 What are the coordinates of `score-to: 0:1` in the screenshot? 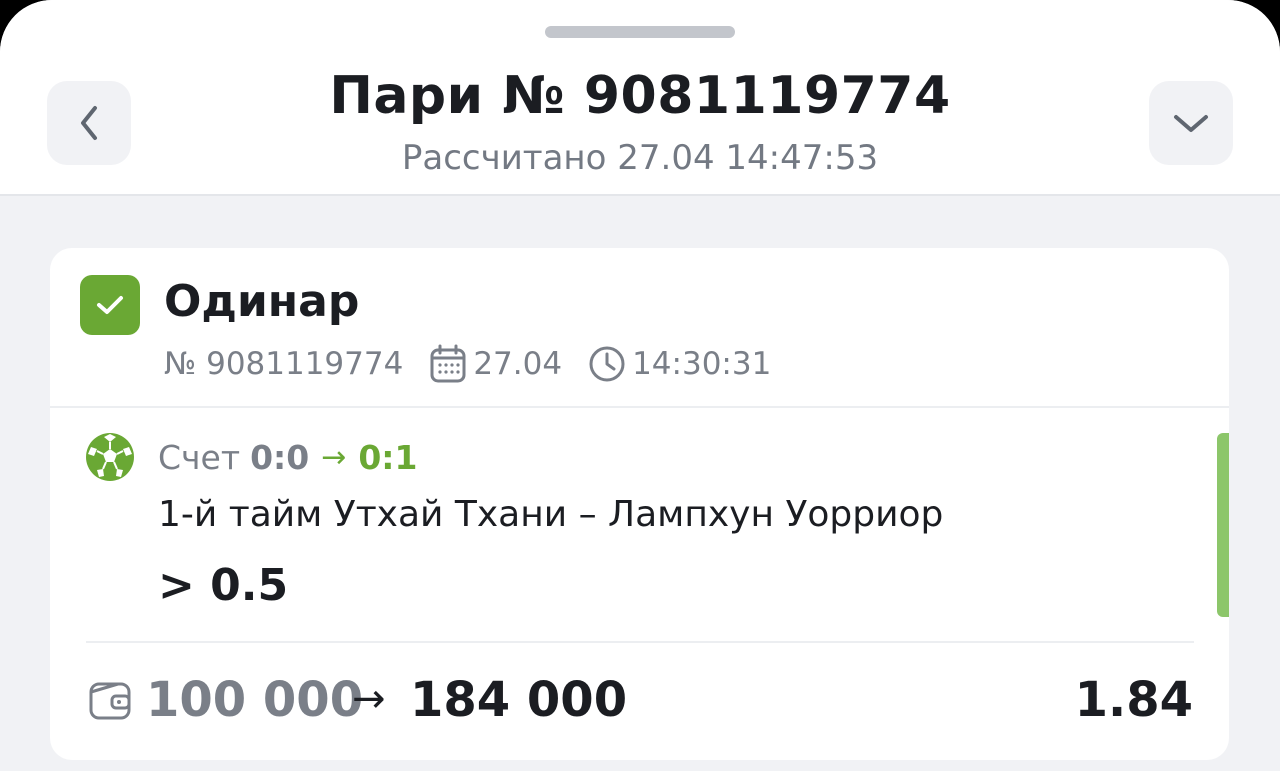 It's located at (388, 457).